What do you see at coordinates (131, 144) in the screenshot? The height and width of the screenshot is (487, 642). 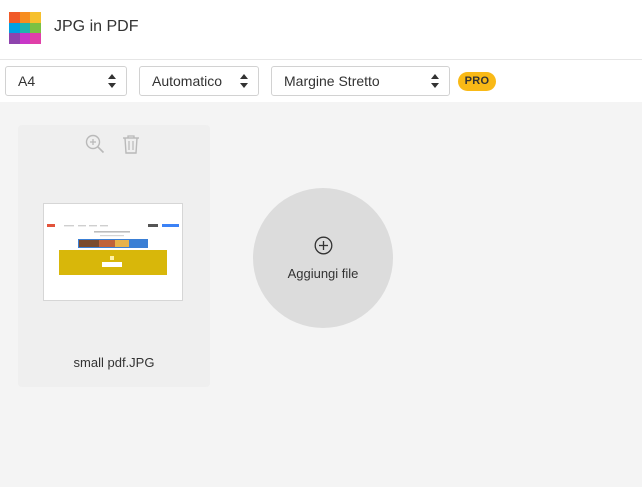 I see `trash-icon` at bounding box center [131, 144].